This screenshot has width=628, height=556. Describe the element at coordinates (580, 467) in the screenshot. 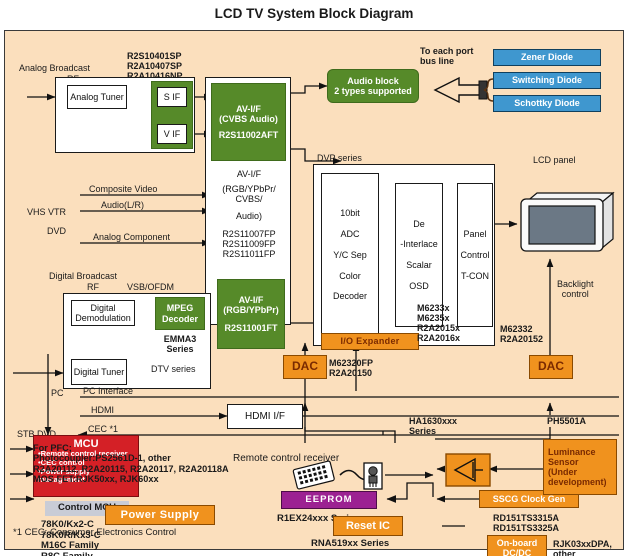

I see `luminance-sensor-block: Luminance Sensor (Under development)` at that location.